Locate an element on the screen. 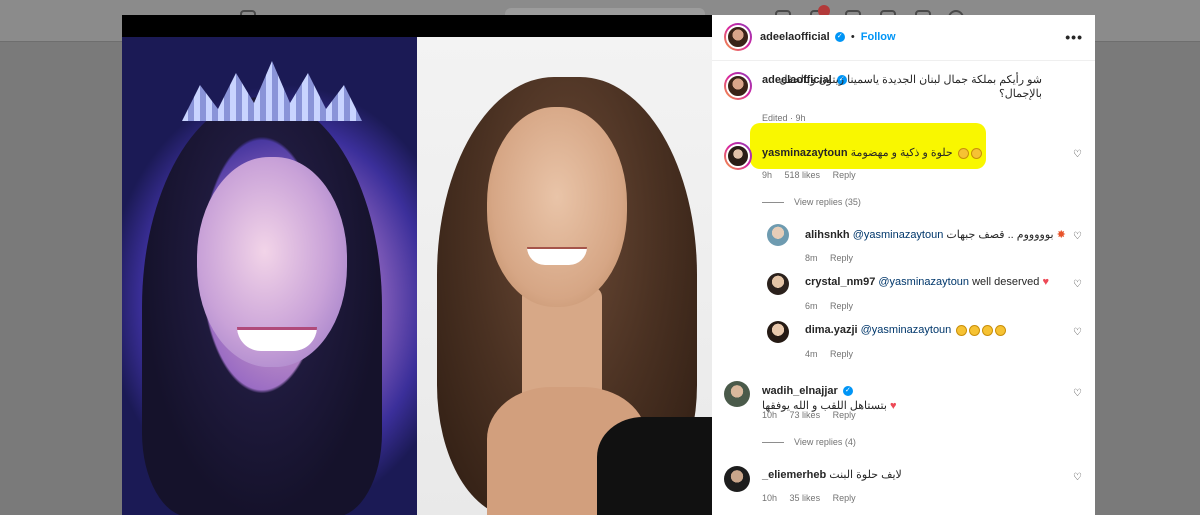 The image size is (1200, 515). reply-meta: 8m Reply is located at coordinates (834, 258).